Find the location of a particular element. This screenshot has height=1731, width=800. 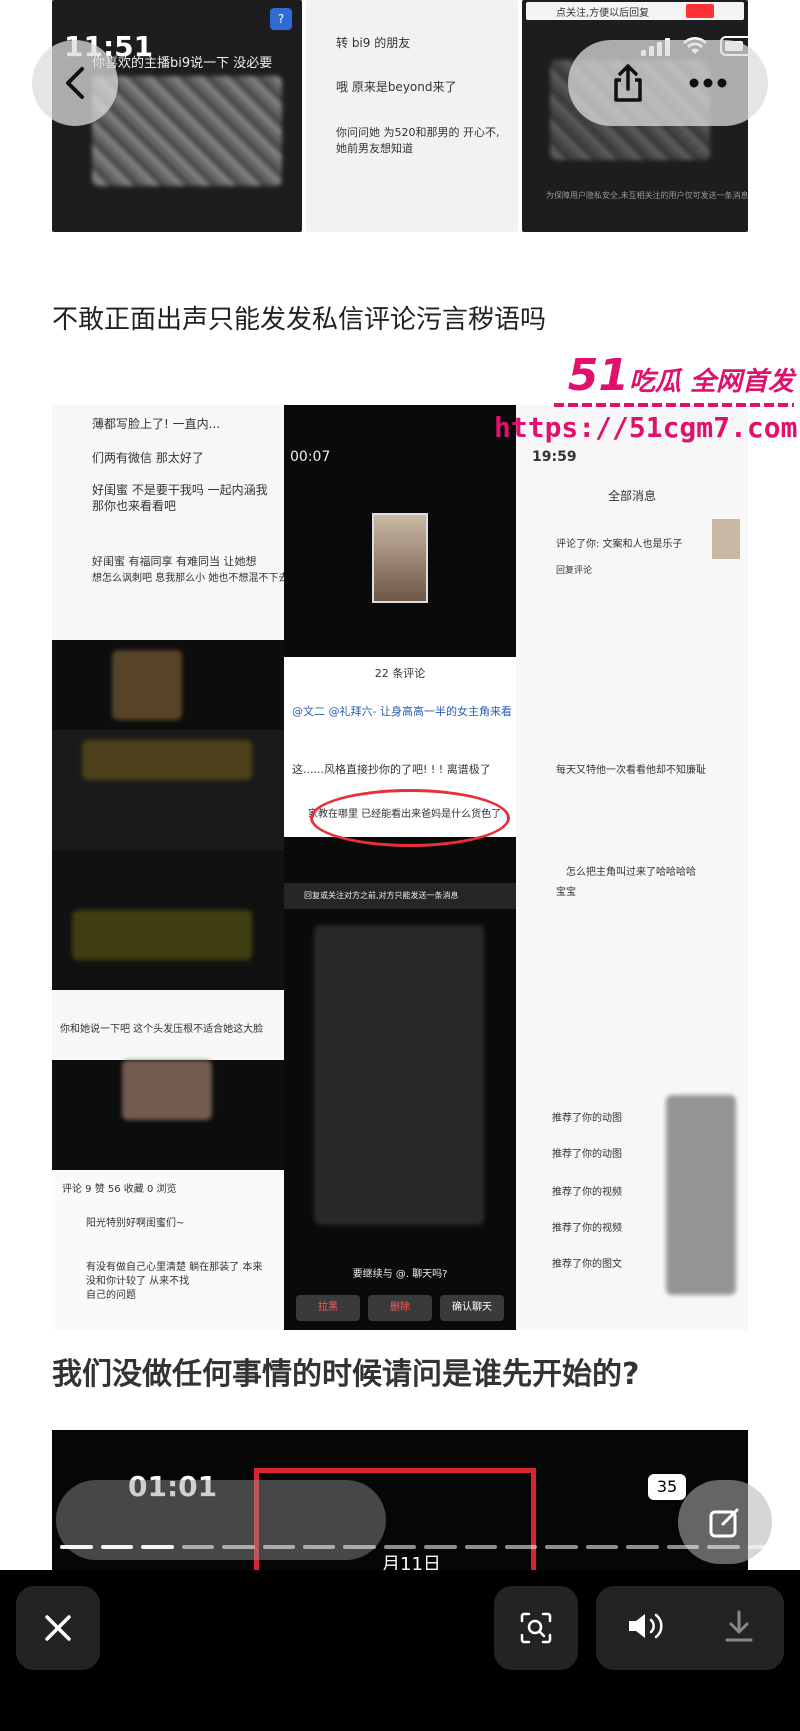

privacy-note: 为保障用户隐私安全,未互相关注的用户仅可发送一条消息 is located at coordinates (647, 195).